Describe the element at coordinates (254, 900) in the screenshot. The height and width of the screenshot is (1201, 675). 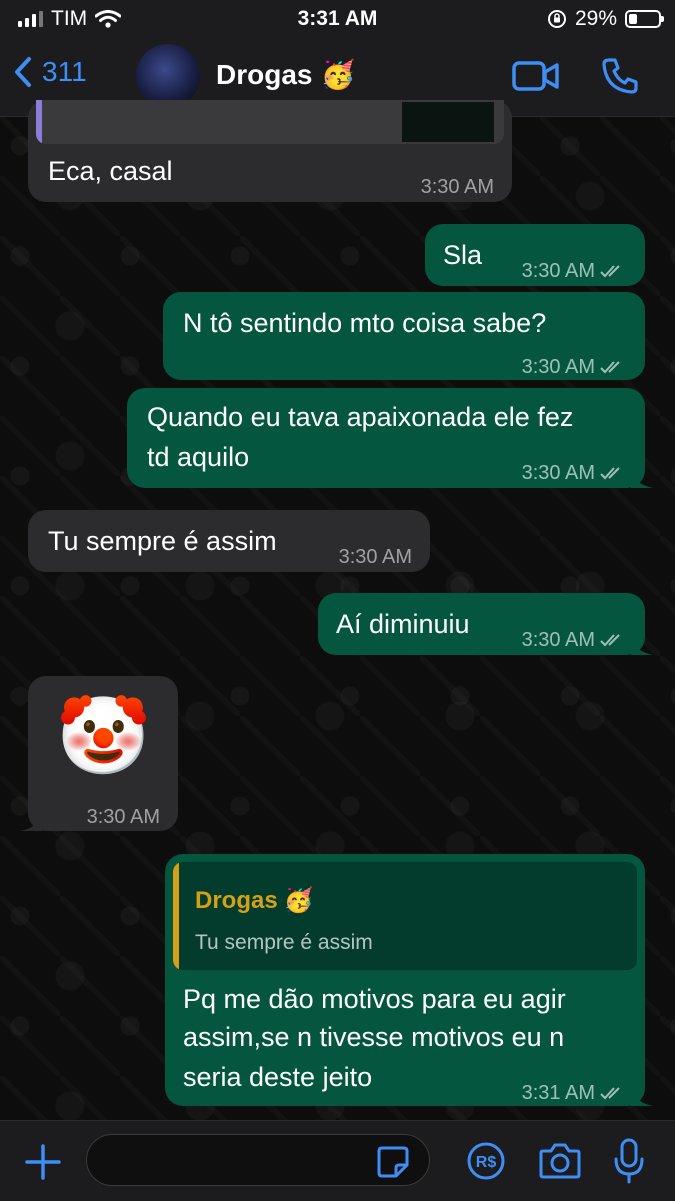
I see `reply-author: Drogas 🥳` at that location.